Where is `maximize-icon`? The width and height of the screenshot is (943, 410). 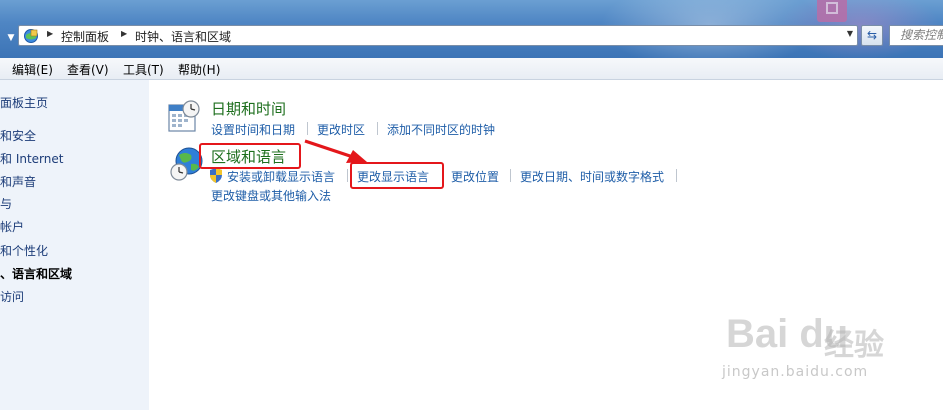
maximize-icon is located at coordinates (832, 8).